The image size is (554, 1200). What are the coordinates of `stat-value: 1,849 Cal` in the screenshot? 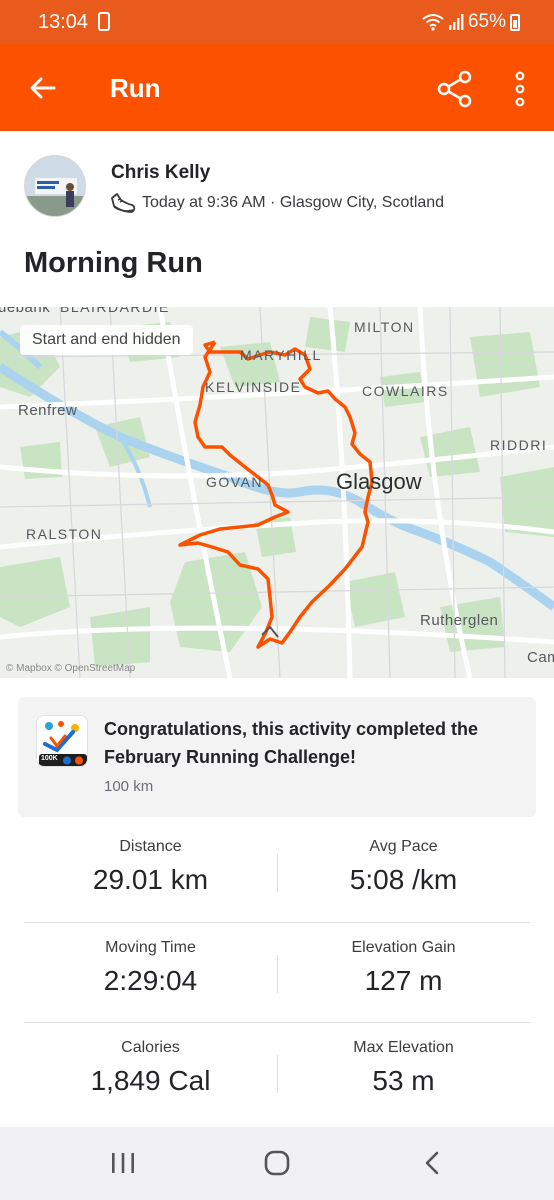 It's located at (150, 1080).